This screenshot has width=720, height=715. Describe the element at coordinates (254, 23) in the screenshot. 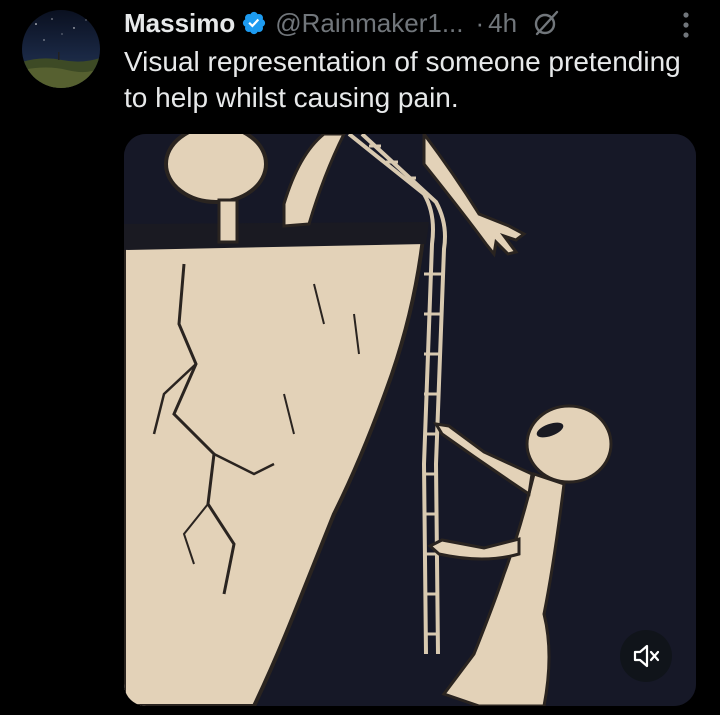

I see `verified-badge-icon` at that location.